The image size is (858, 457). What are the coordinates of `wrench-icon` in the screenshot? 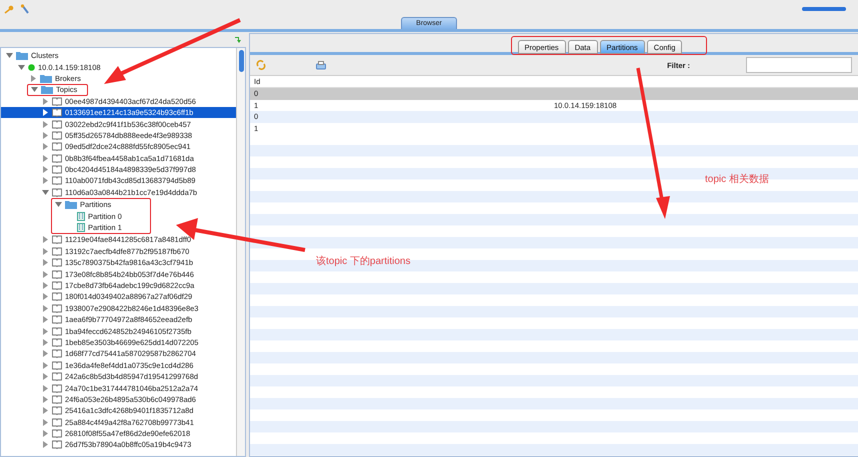 It's located at (25, 9).